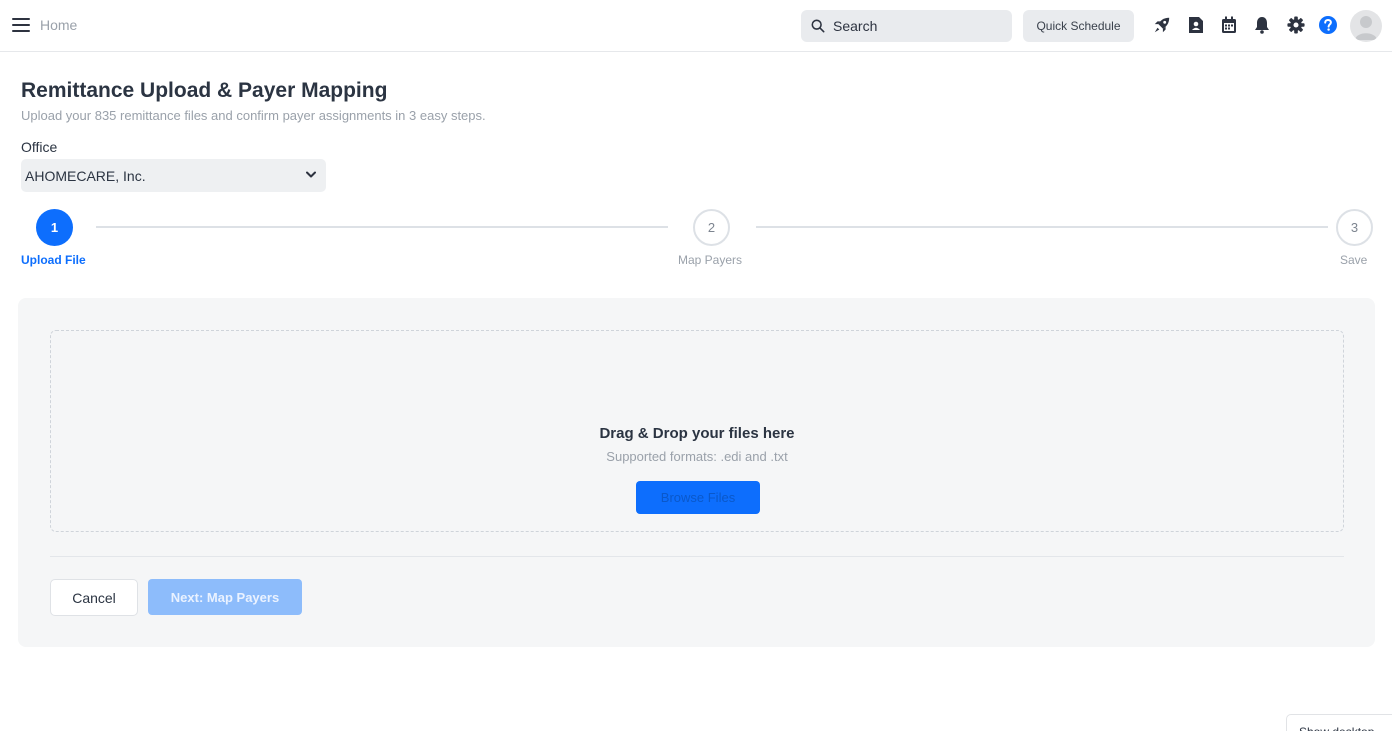  What do you see at coordinates (94, 597) in the screenshot?
I see `cancel-button: Cancel` at bounding box center [94, 597].